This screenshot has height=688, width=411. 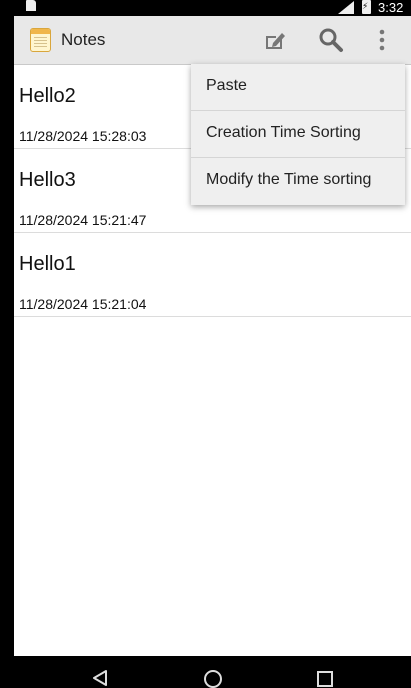 What do you see at coordinates (382, 40) in the screenshot?
I see `overflow-menu-icon` at bounding box center [382, 40].